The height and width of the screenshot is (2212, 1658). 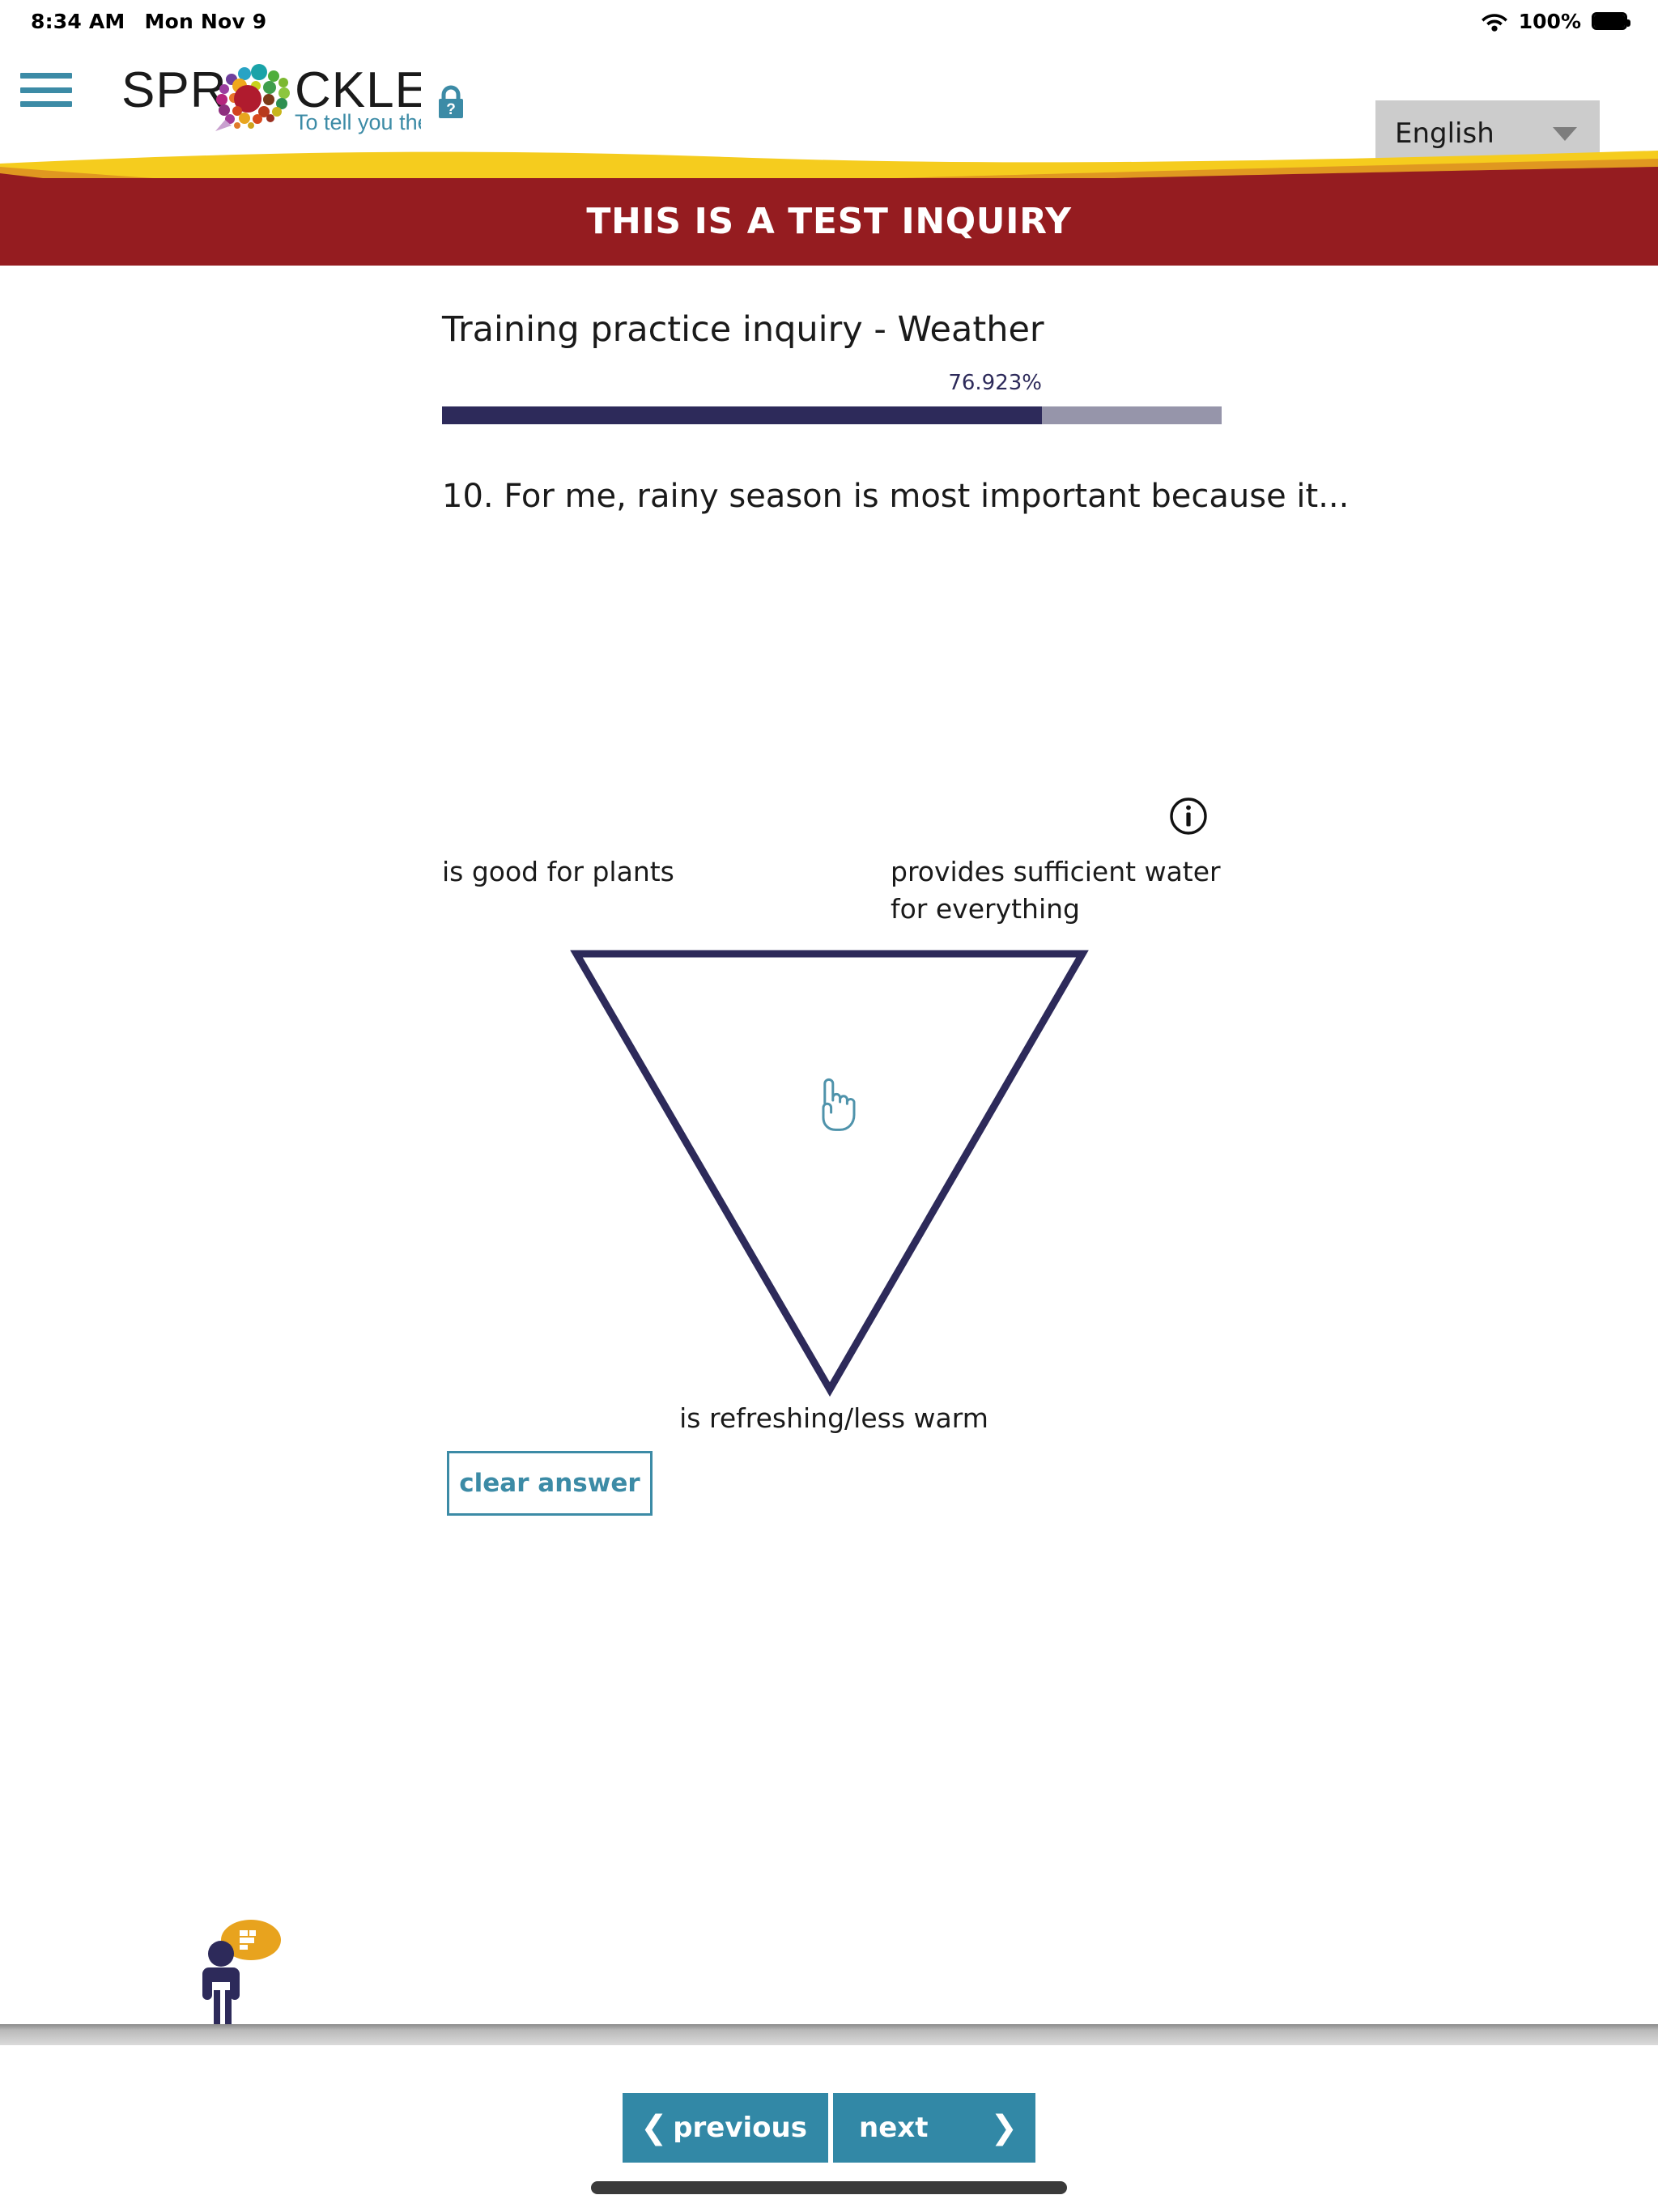 I want to click on test-inquiry-banner-title: THIS IS A TEST INQUIRY, so click(x=829, y=221).